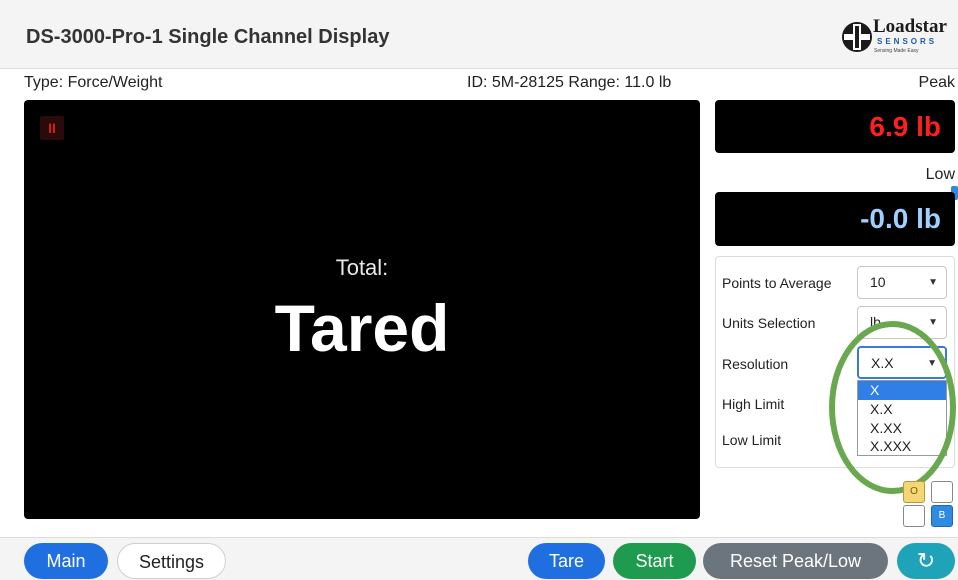 The image size is (958, 580). I want to click on resolution-label: Resolution, so click(755, 364).